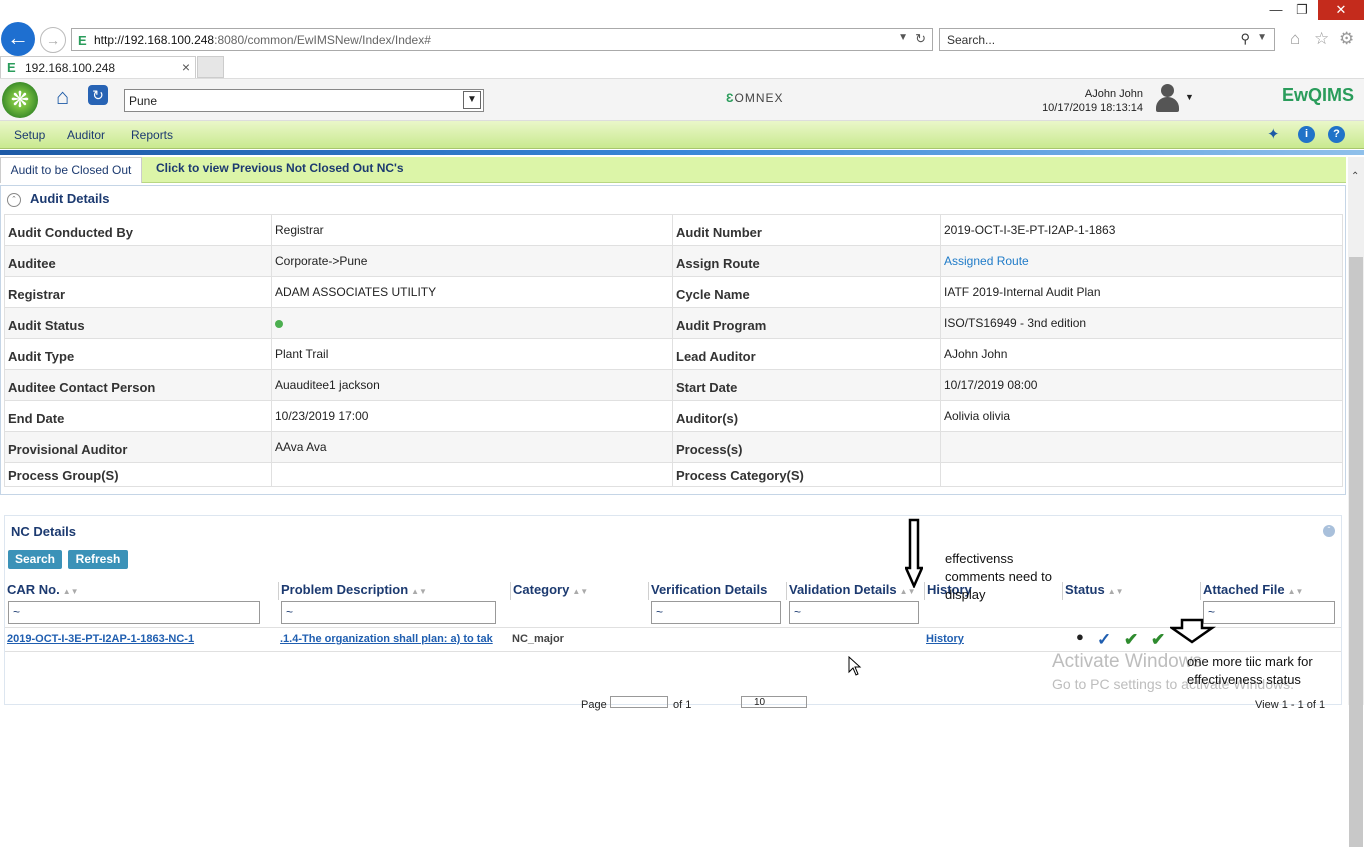 Image resolution: width=1364 pixels, height=847 pixels. I want to click on audit-field-label: Process Group(S), so click(138, 474).